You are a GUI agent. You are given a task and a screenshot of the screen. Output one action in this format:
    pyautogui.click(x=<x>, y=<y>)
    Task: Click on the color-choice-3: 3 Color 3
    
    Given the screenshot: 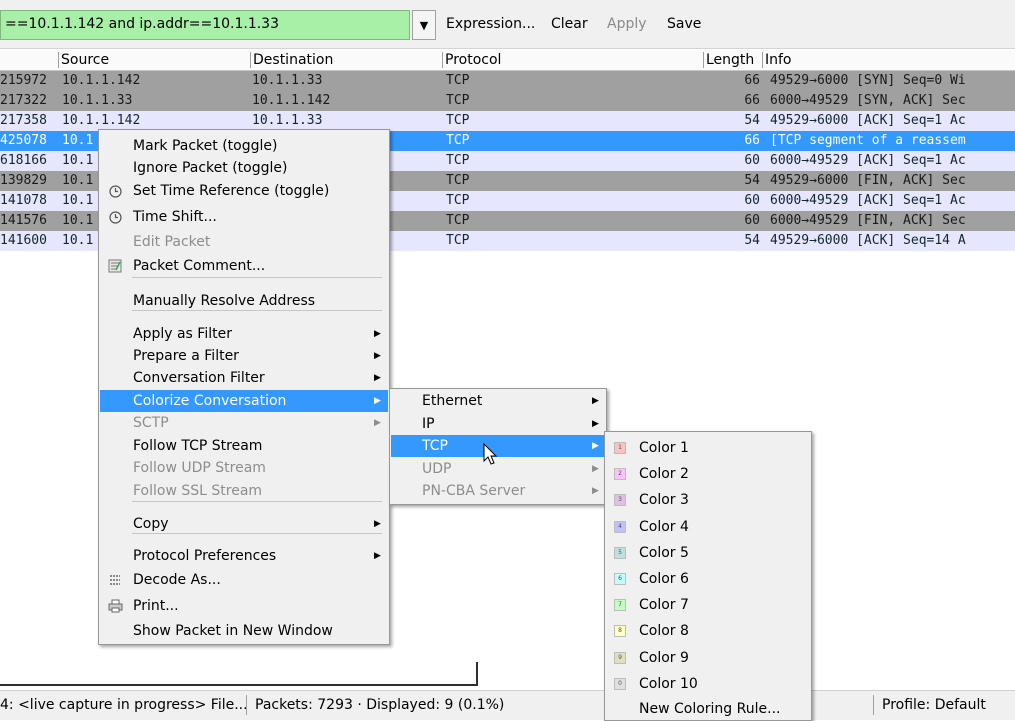 What is the action you would take?
    pyautogui.click(x=708, y=500)
    